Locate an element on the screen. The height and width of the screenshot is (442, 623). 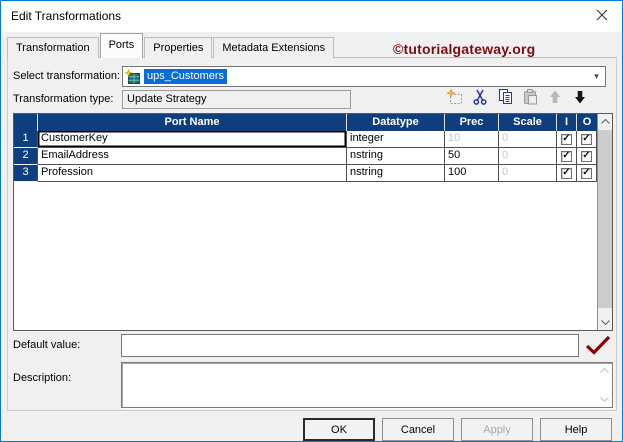
column-header-o: O is located at coordinates (587, 122).